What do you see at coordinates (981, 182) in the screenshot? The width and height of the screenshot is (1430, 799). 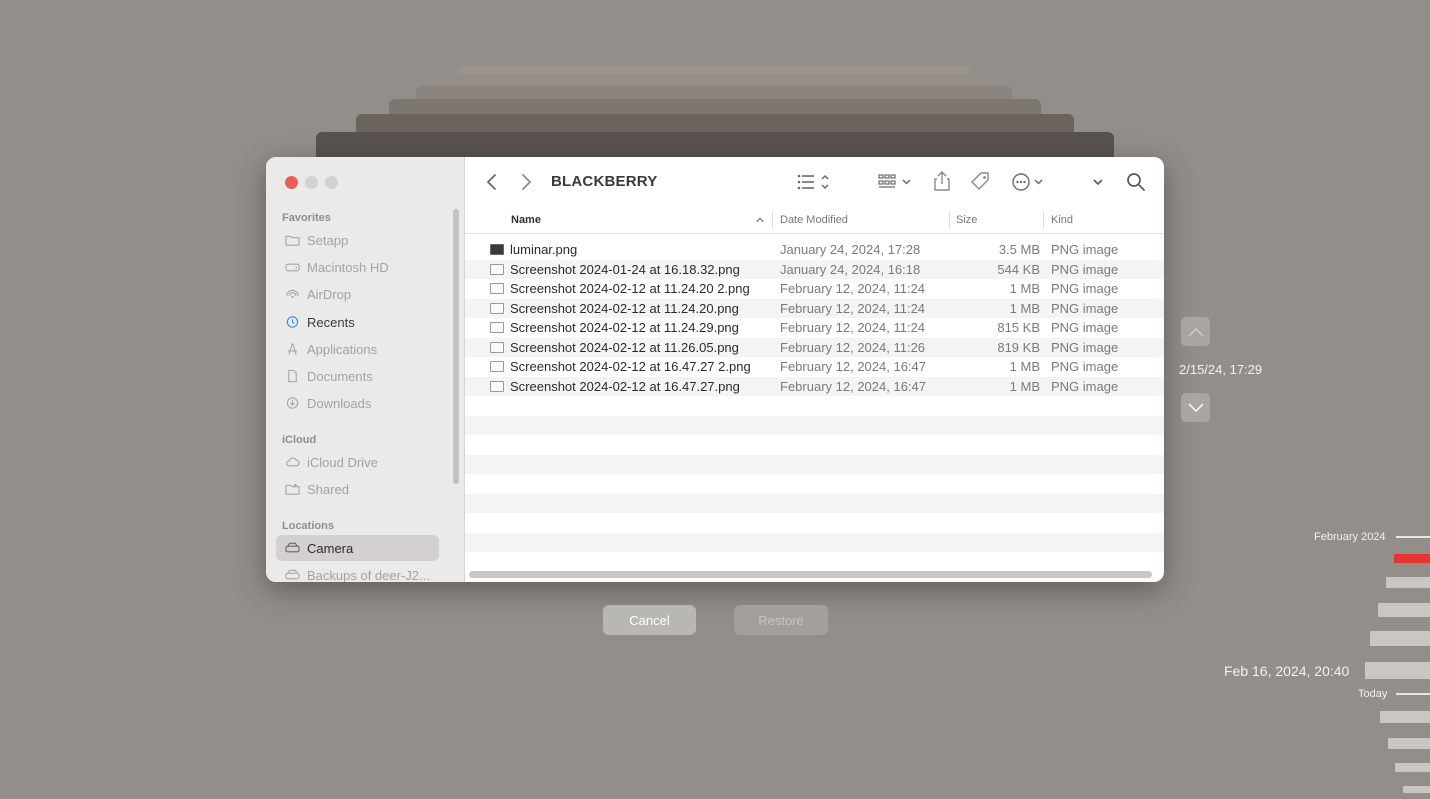 I see `tag-button` at bounding box center [981, 182].